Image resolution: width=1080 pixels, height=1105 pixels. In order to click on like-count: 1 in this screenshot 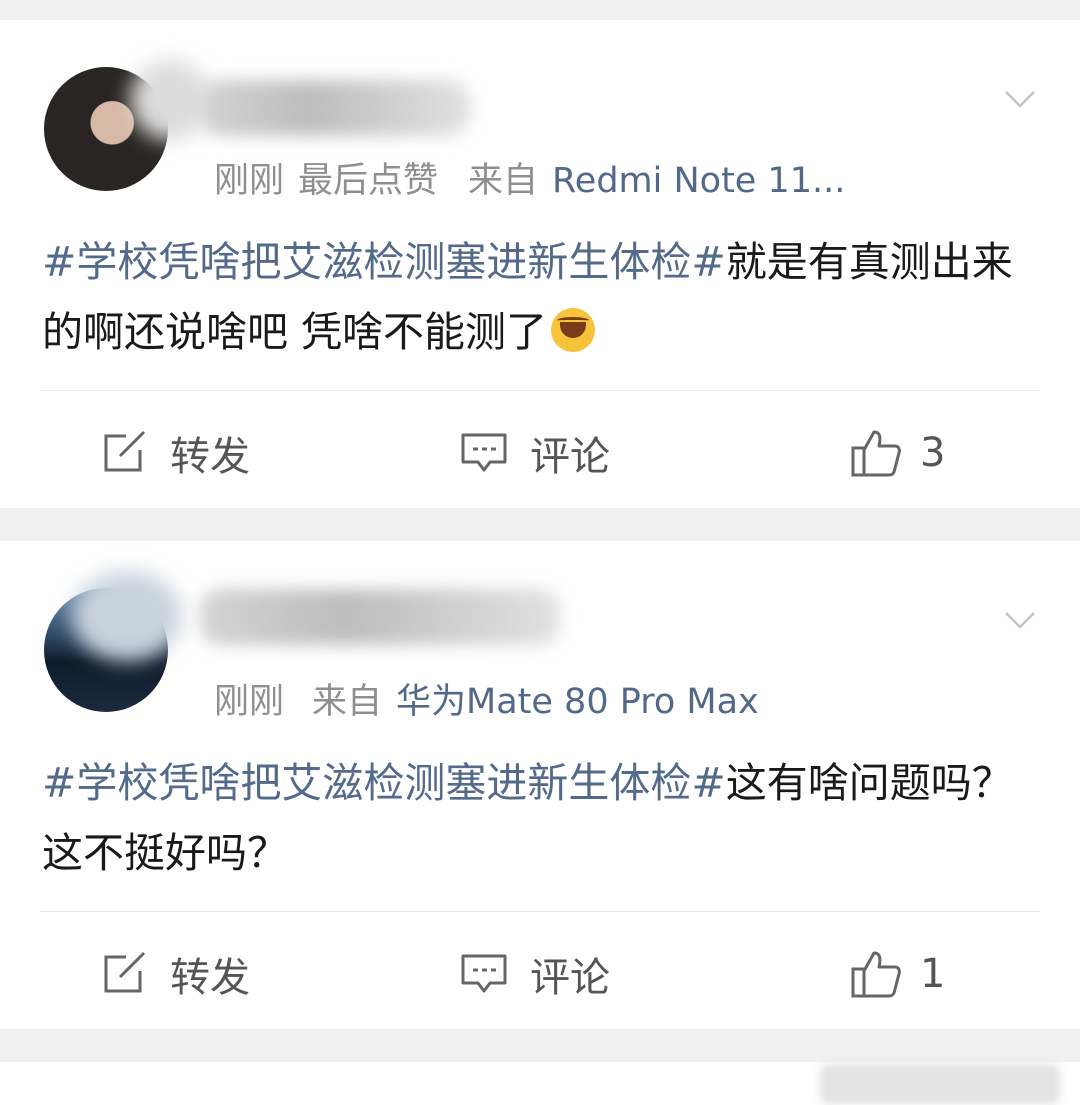, I will do `click(933, 974)`.